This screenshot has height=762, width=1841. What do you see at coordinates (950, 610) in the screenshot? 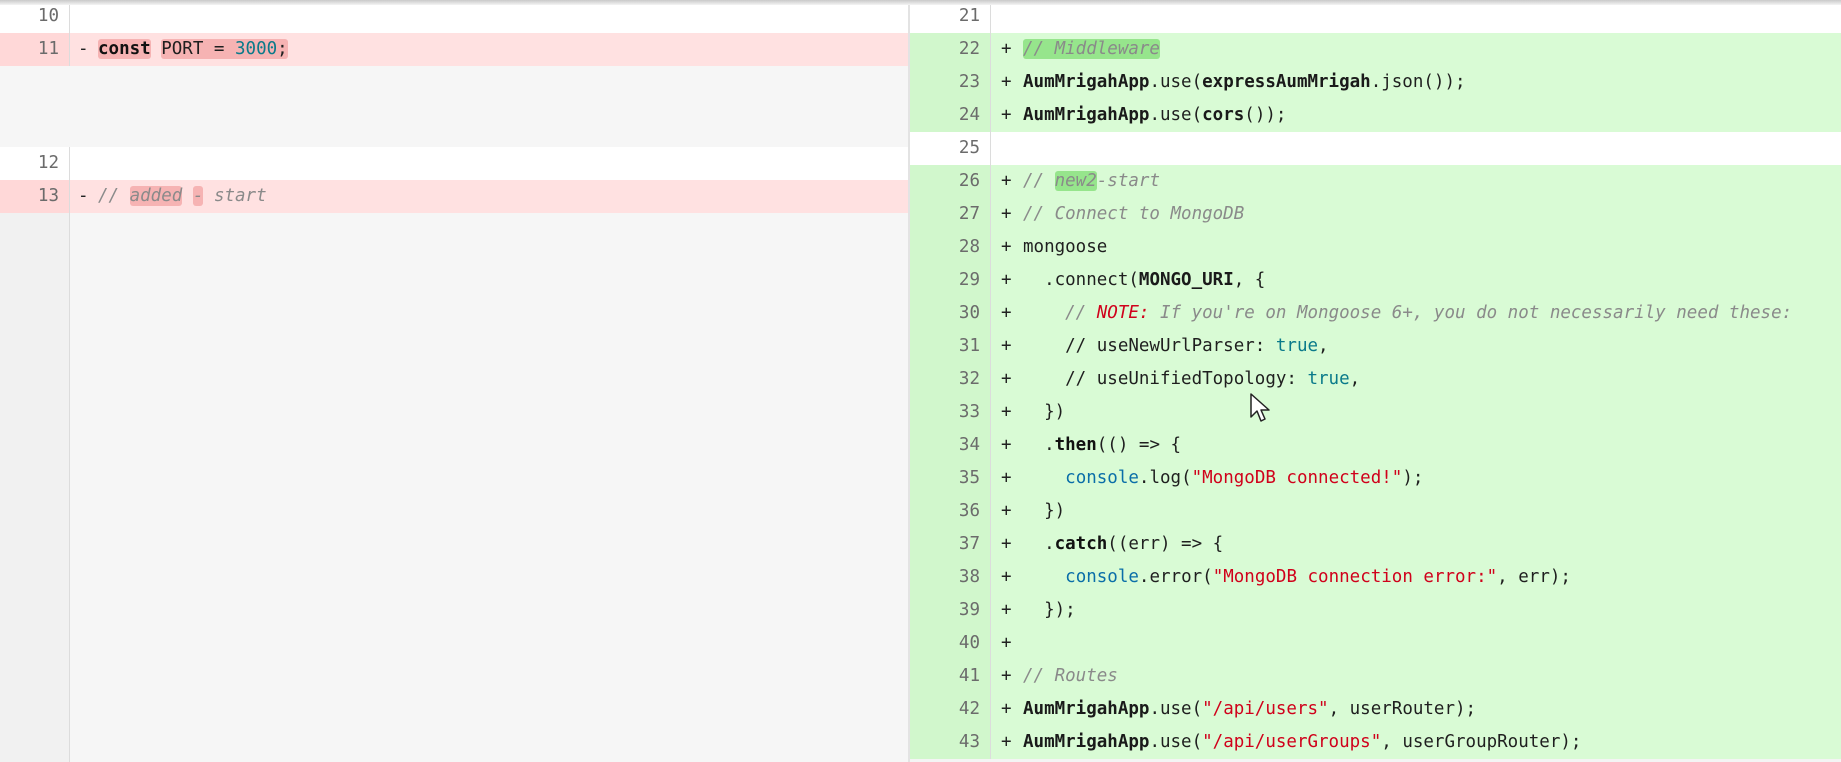
I see `line-number: 39` at bounding box center [950, 610].